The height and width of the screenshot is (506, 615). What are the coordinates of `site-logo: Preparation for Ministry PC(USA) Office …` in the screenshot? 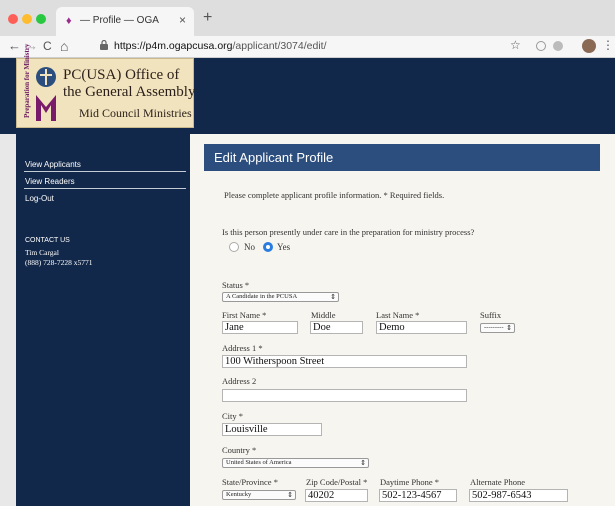 It's located at (106, 86).